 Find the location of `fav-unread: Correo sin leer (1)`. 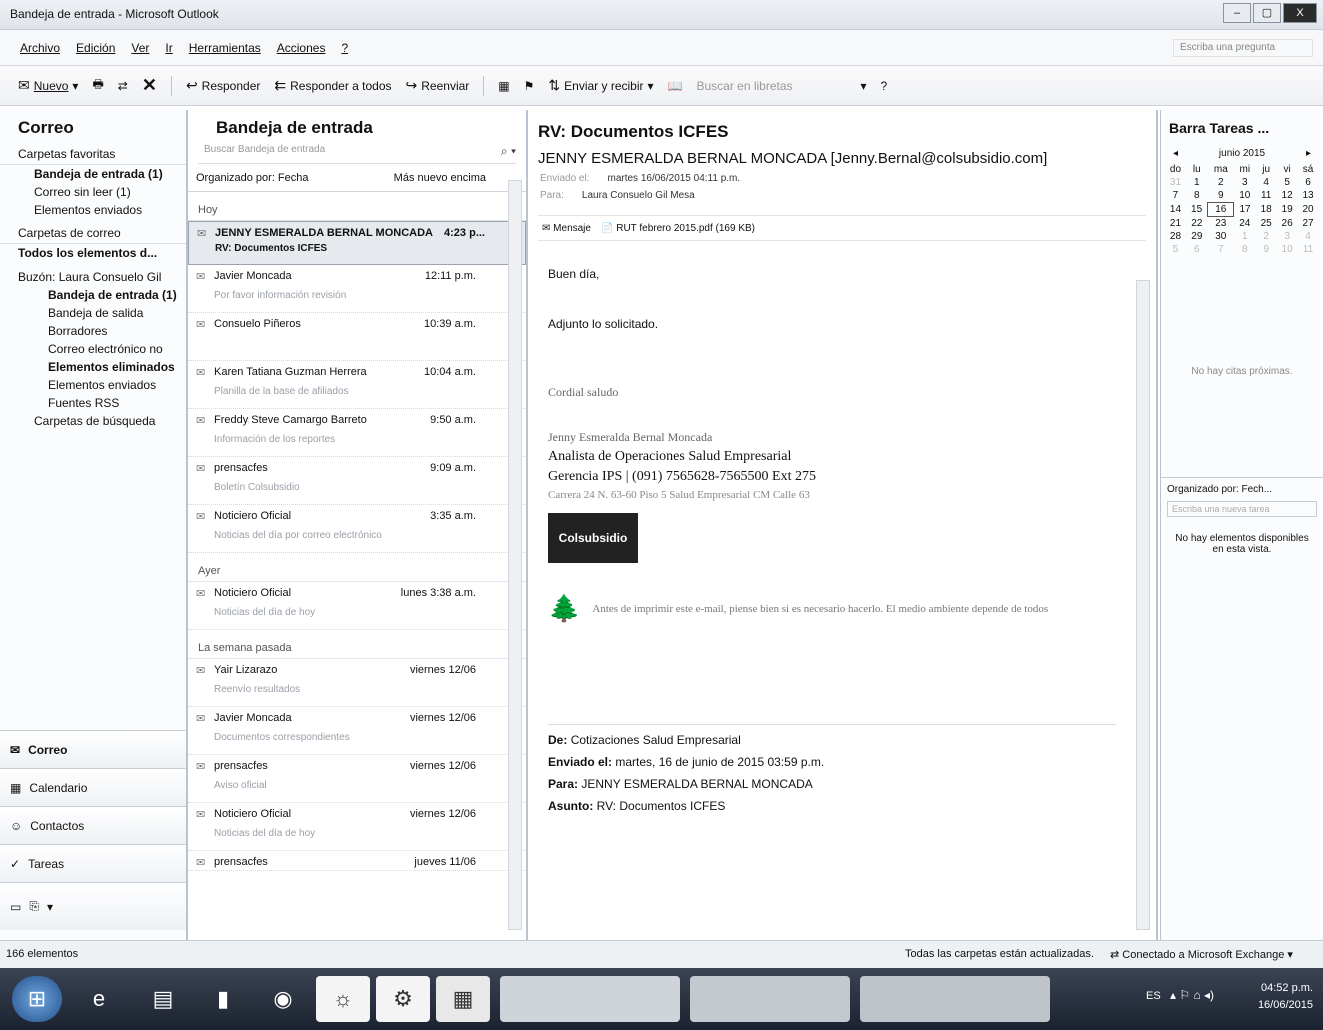

fav-unread: Correo sin leer (1) is located at coordinates (93, 192).